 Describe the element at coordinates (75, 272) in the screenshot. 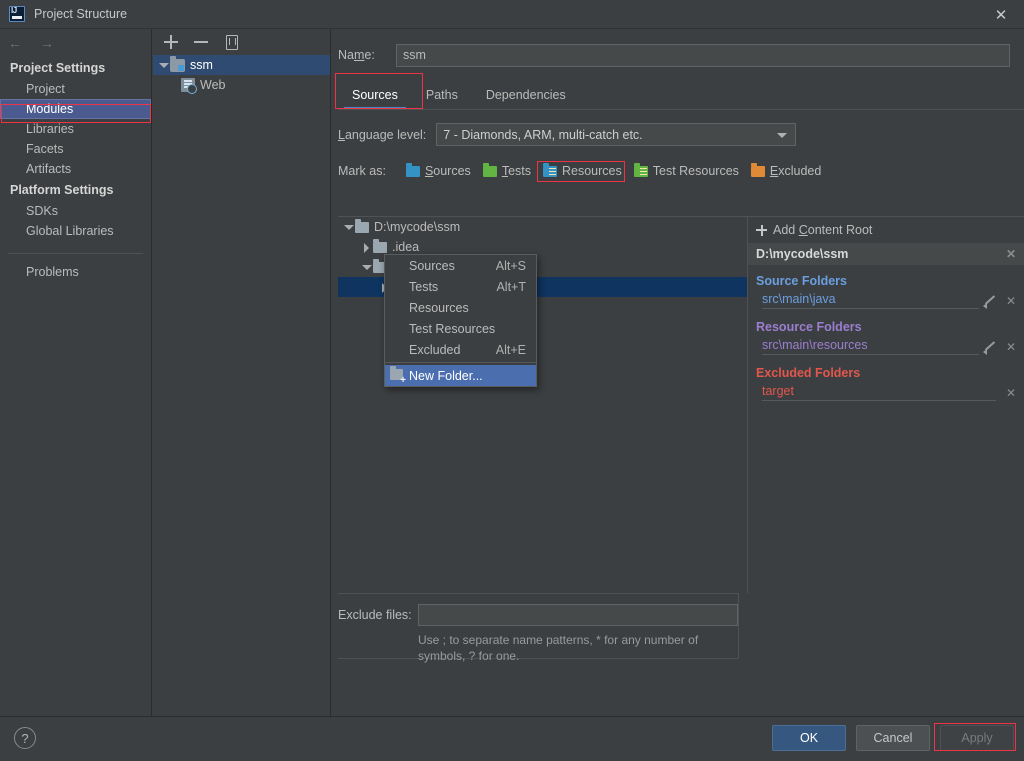

I see `sidebar-item-problems: Problems` at that location.